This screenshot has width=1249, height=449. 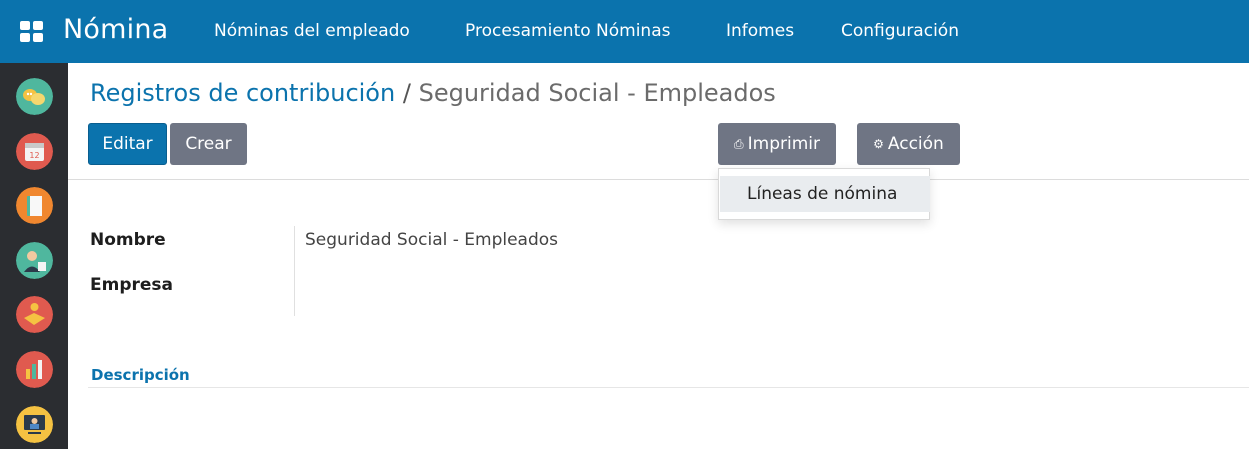 I want to click on control-panel-divider, so click(x=658, y=179).